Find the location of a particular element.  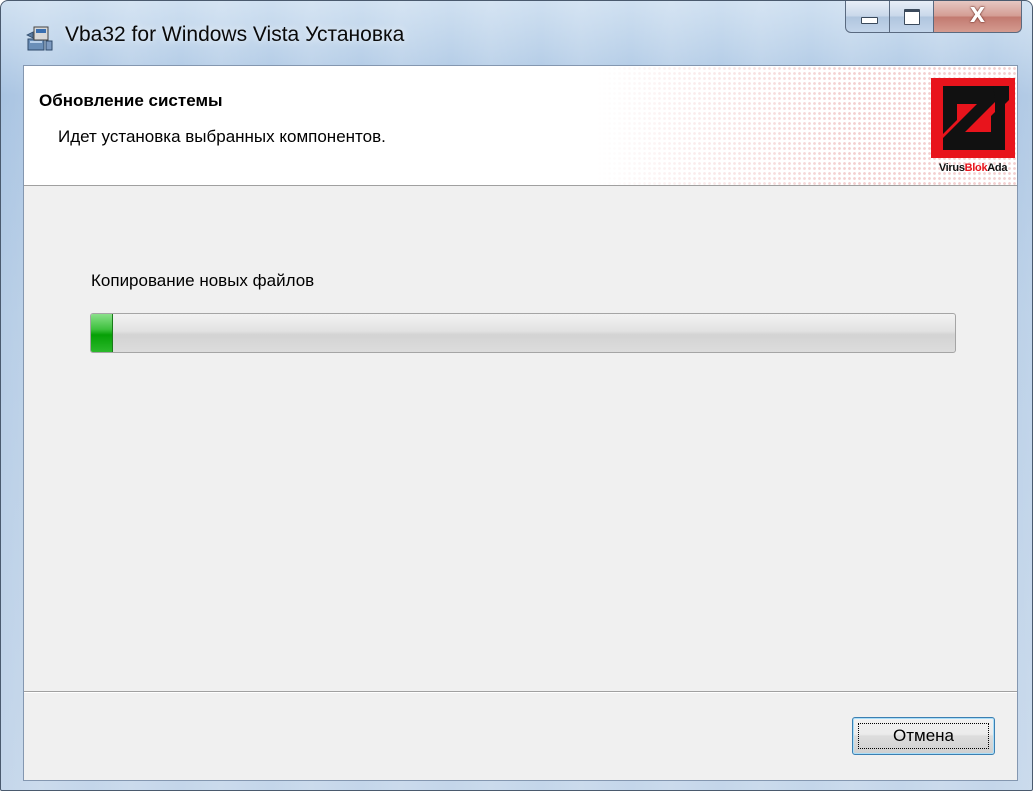

maximize-icon is located at coordinates (912, 17).